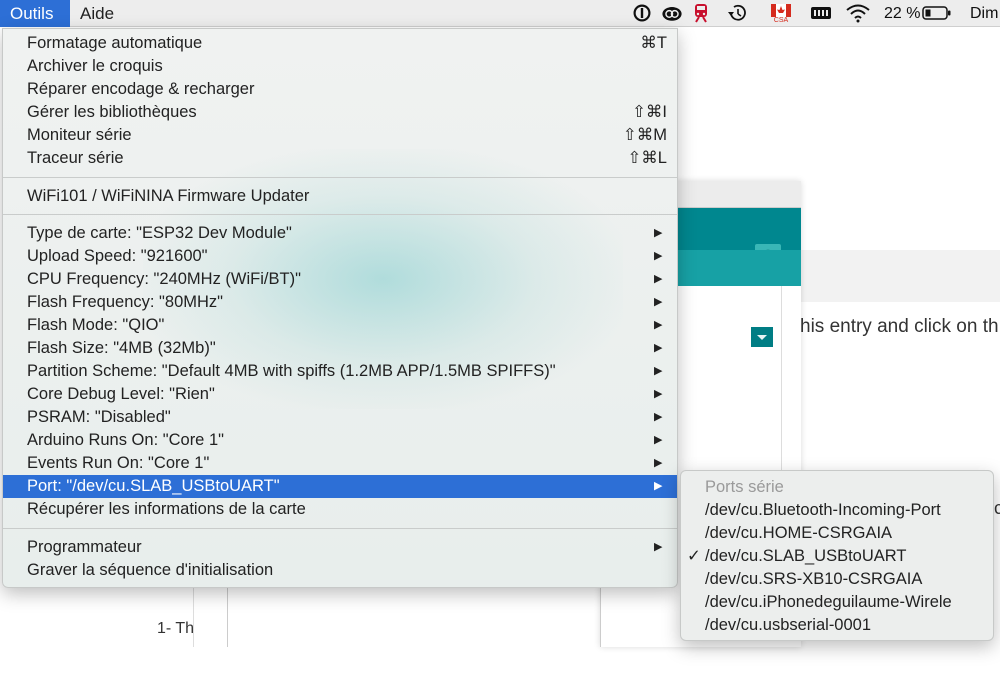 Image resolution: width=1000 pixels, height=699 pixels. What do you see at coordinates (672, 13) in the screenshot?
I see `creative-cloud-icon` at bounding box center [672, 13].